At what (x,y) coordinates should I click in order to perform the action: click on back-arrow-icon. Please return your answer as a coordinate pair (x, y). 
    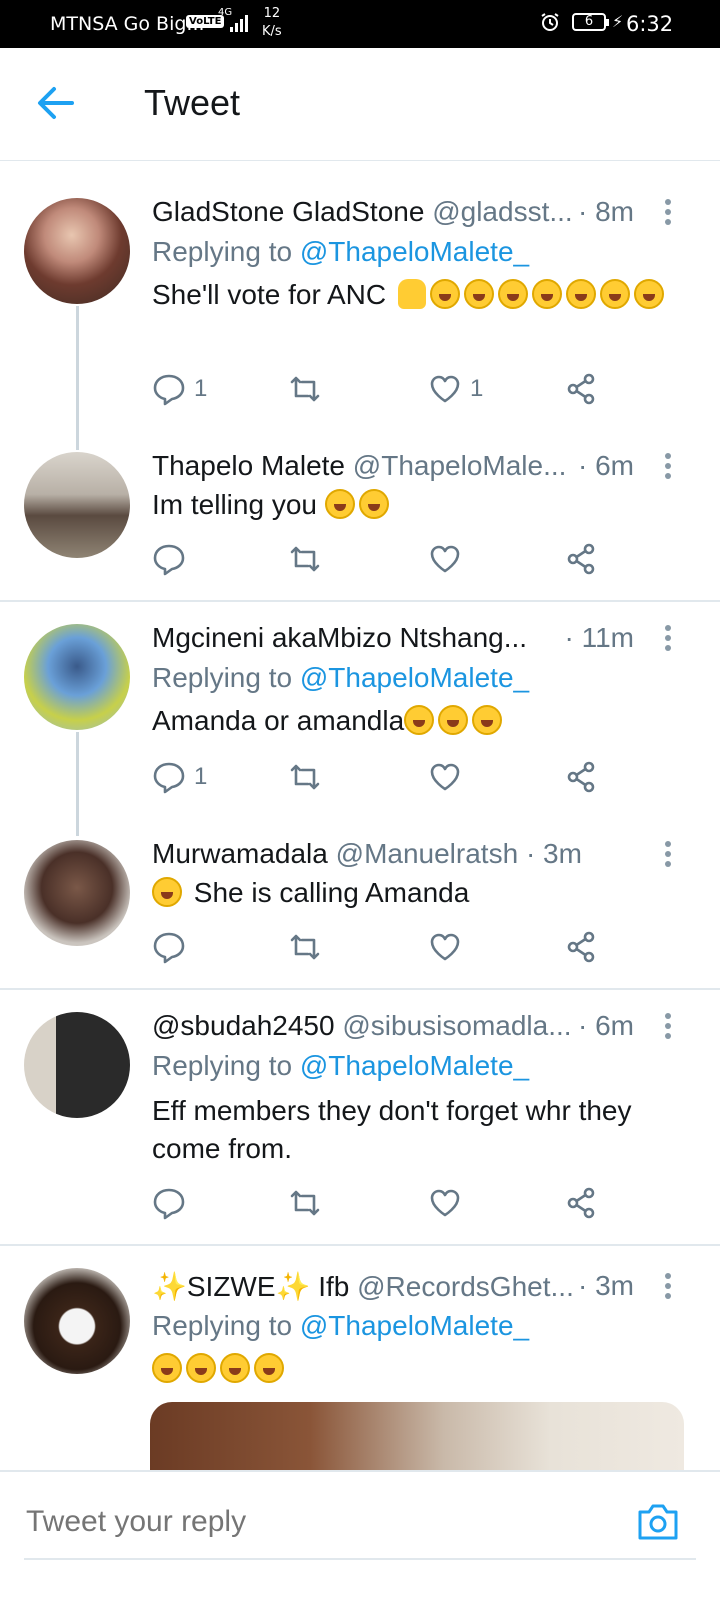
    Looking at the image, I should click on (55, 103).